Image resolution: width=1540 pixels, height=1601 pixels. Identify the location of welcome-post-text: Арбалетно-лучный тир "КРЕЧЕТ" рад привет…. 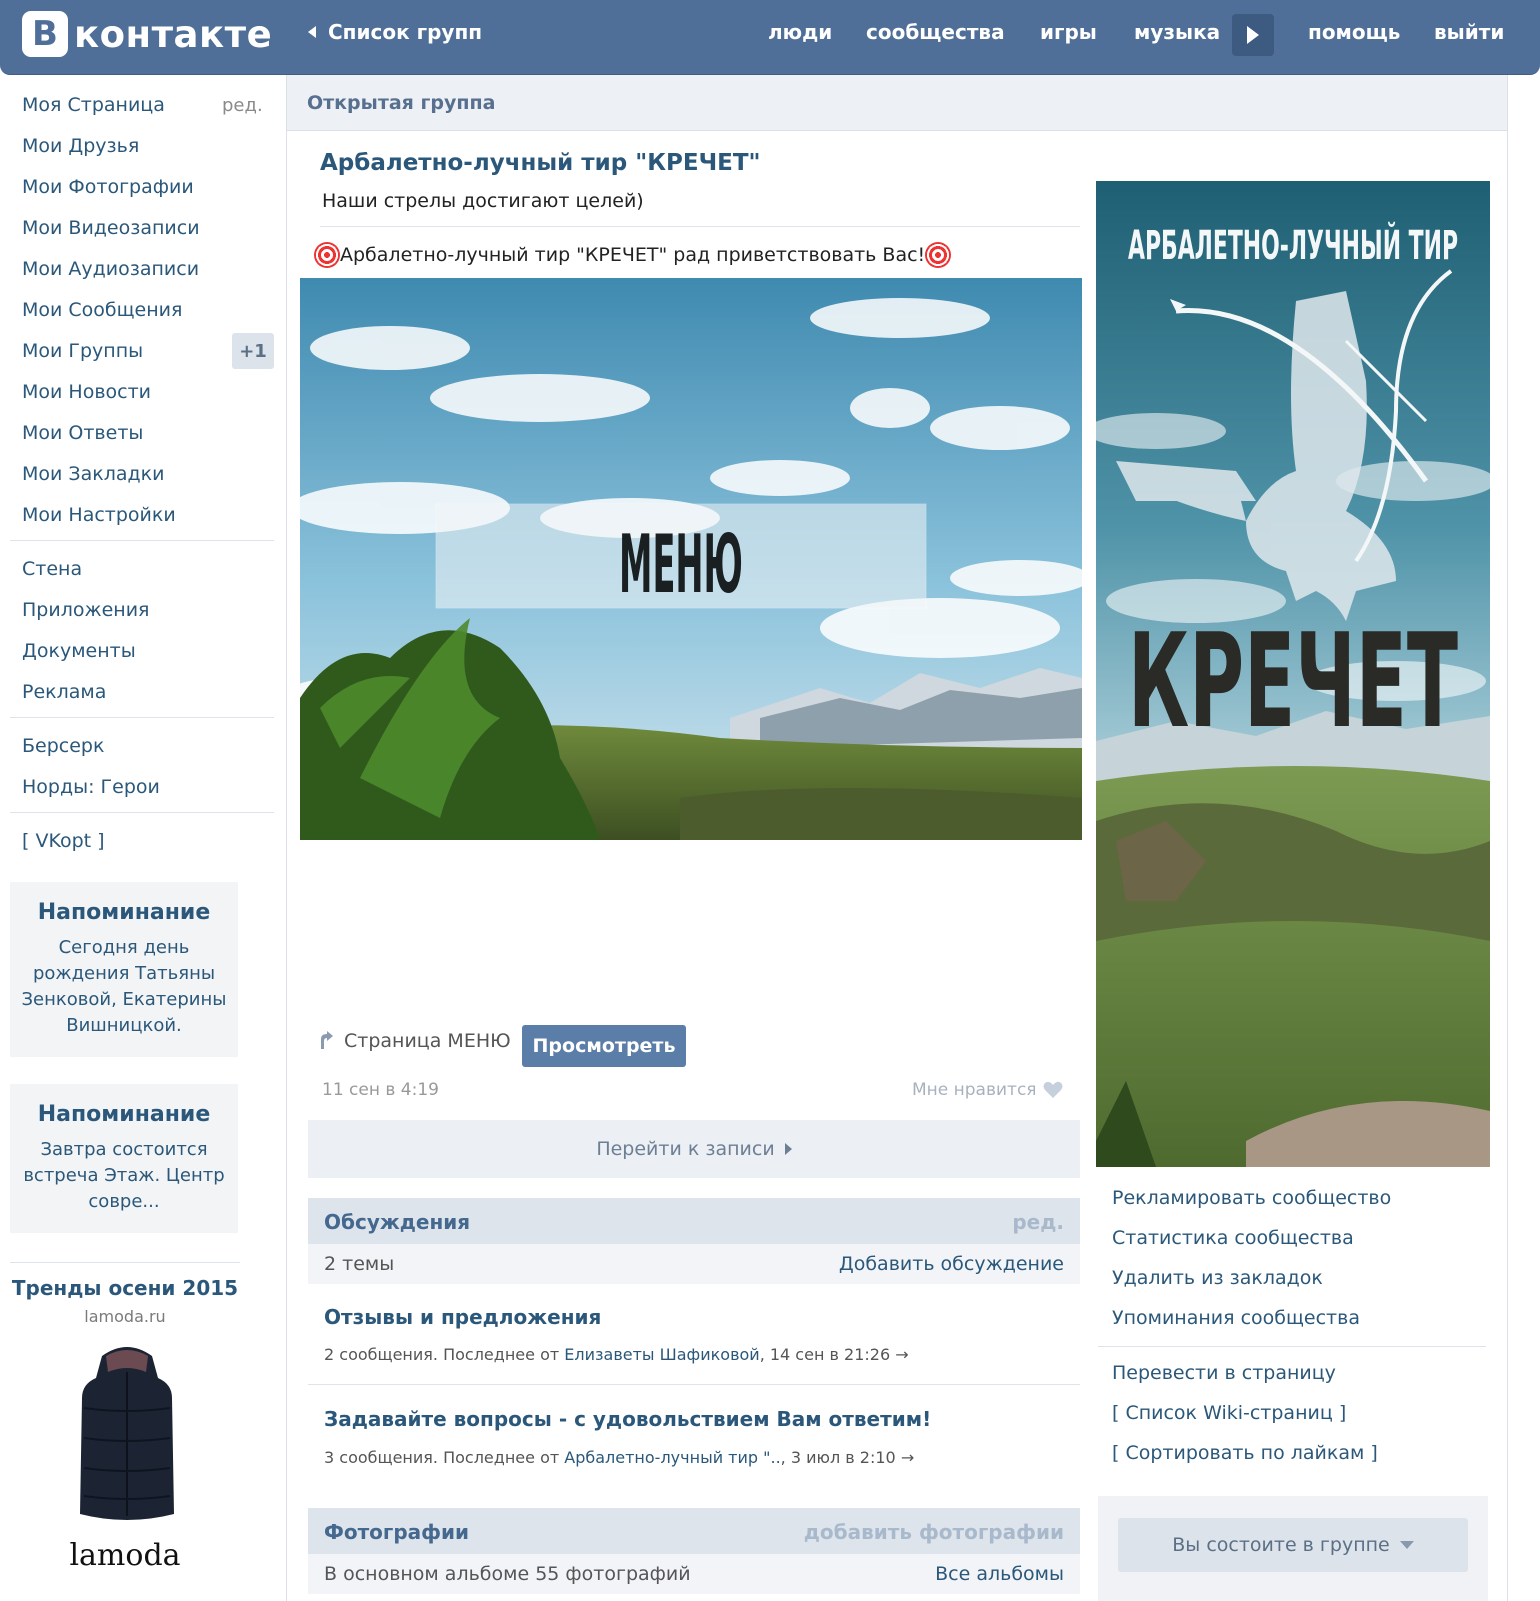
(633, 255).